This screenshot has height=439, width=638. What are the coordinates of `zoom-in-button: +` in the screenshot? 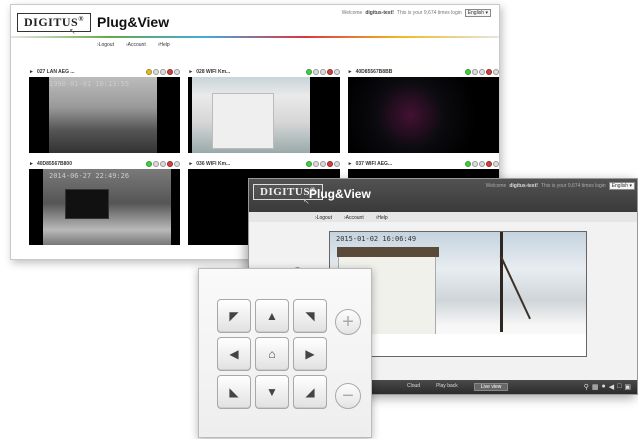 It's located at (348, 322).